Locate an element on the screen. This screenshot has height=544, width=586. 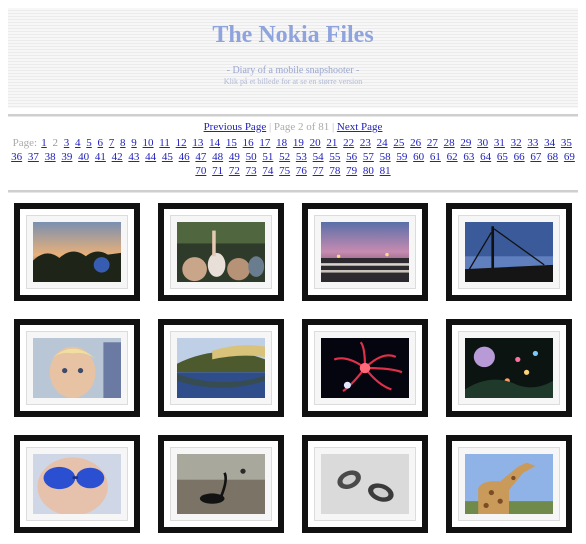
page-link-3: 3 is located at coordinates (67, 143).